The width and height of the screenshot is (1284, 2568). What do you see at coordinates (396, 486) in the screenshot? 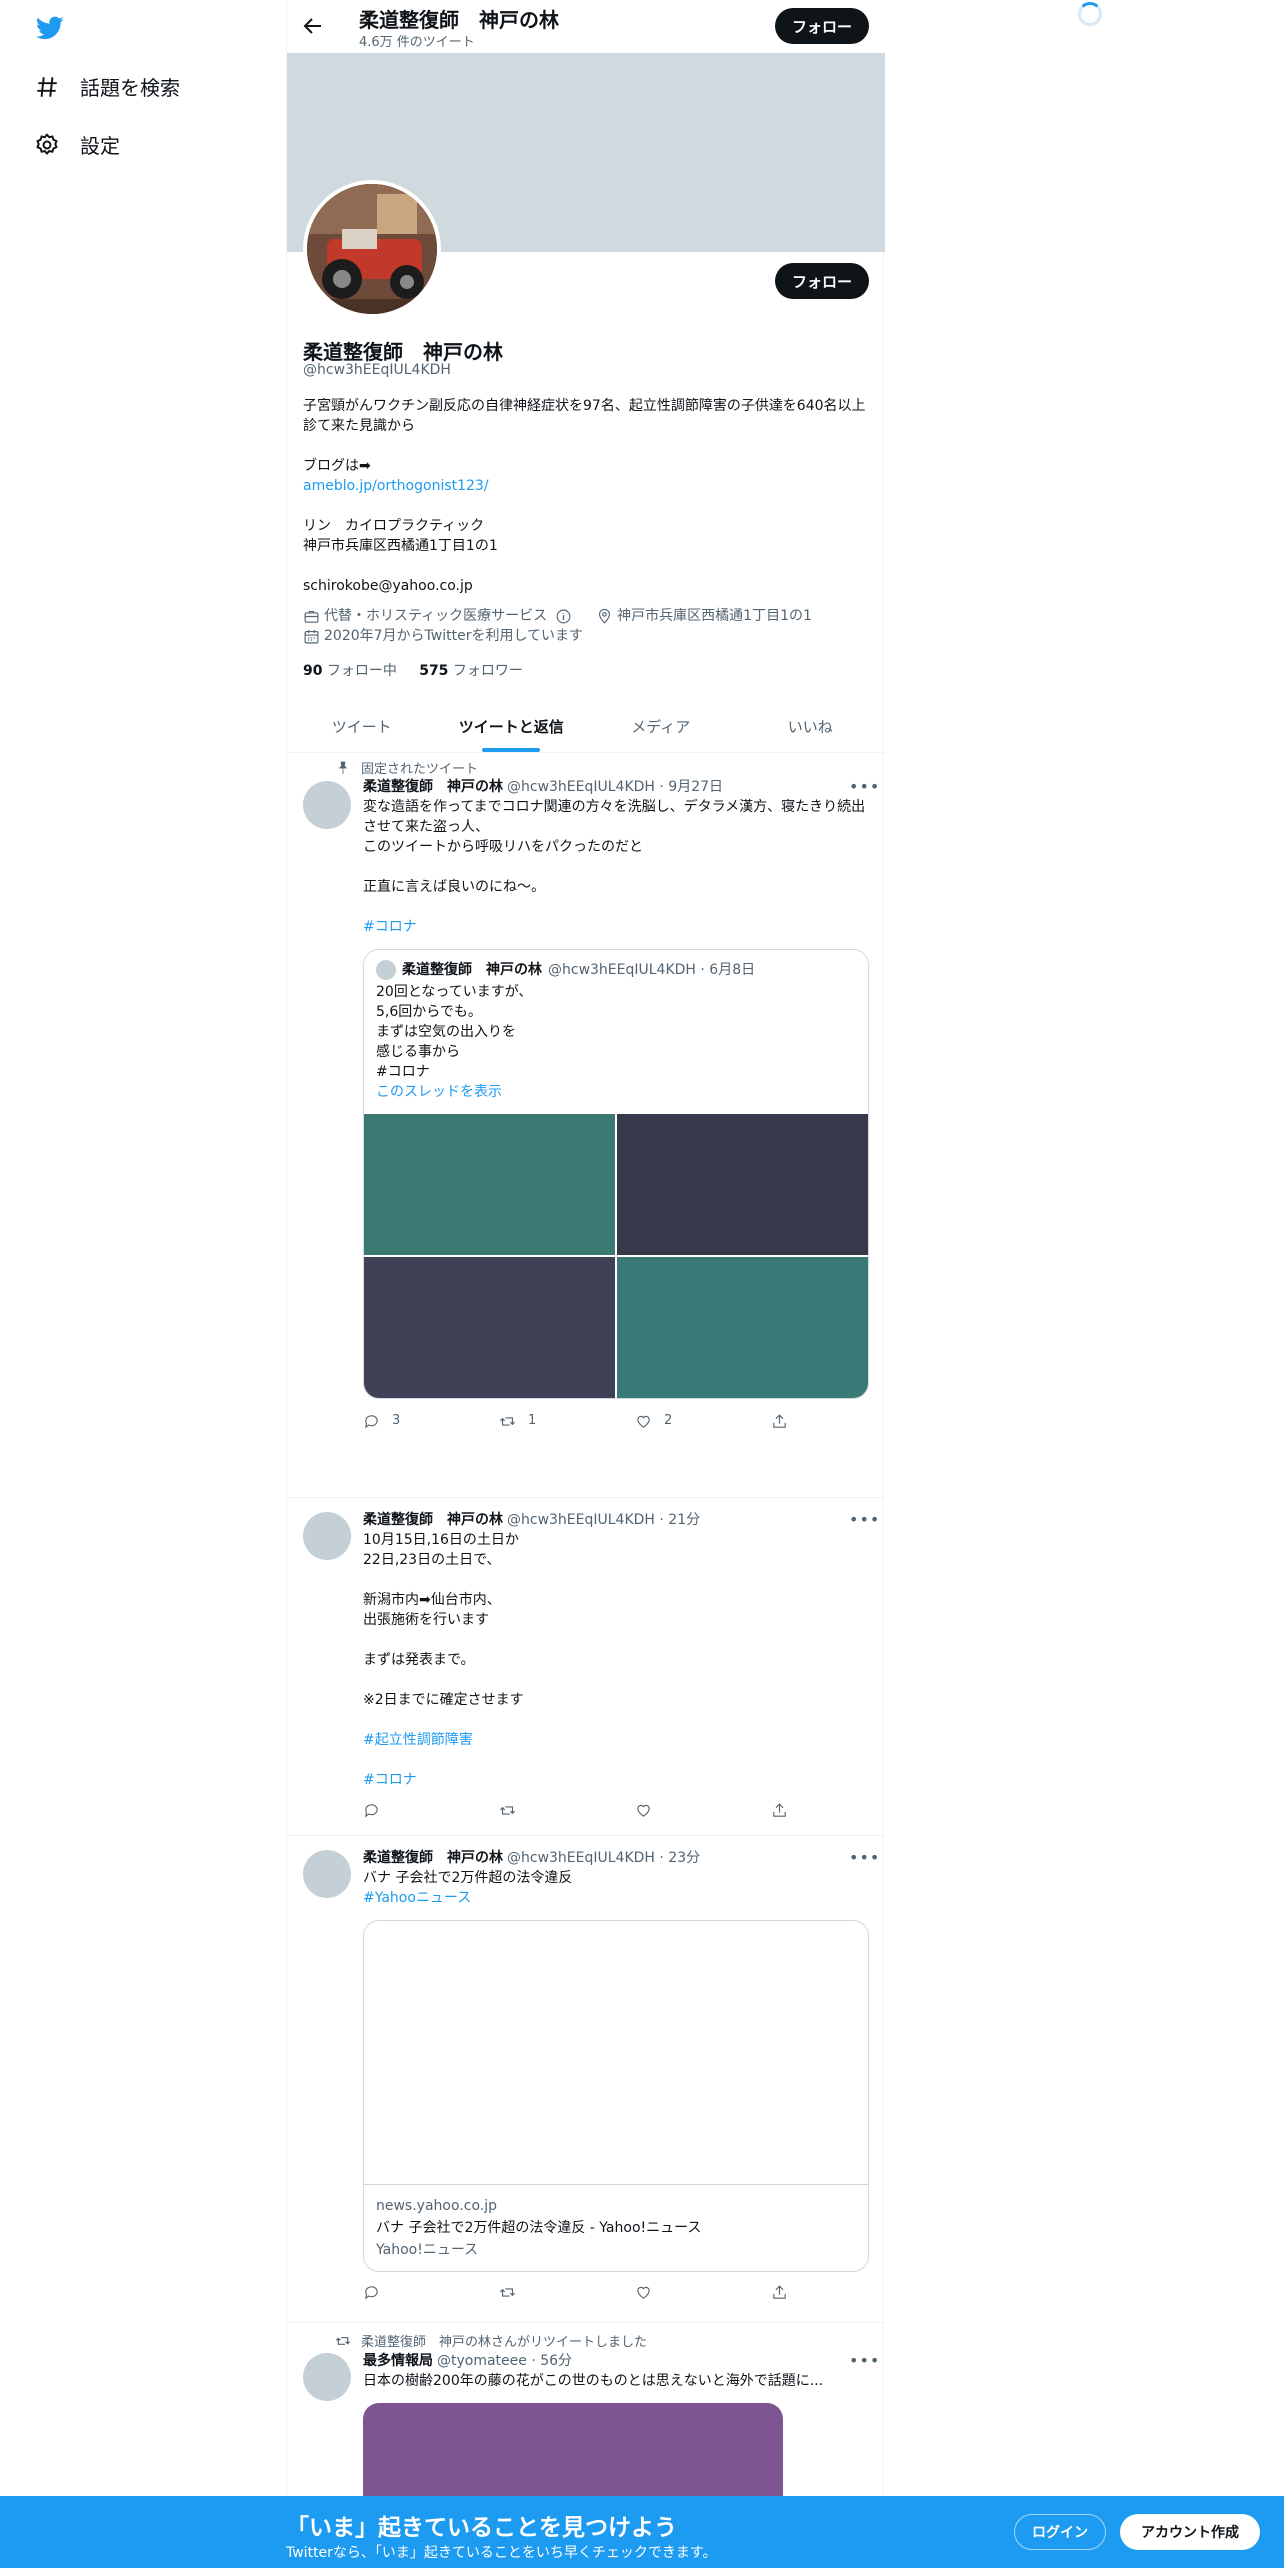
I see `bio-blog-link: ameblo.jp/orthogonist123/` at bounding box center [396, 486].